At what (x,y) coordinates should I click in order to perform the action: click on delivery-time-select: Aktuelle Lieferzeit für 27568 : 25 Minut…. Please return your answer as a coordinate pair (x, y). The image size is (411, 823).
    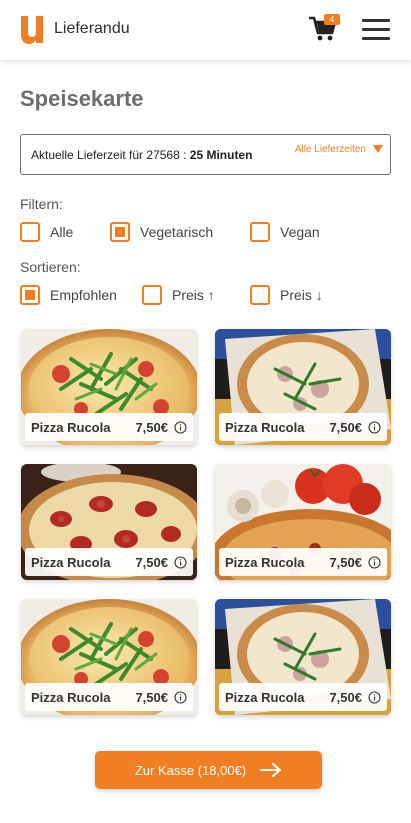
    Looking at the image, I should click on (205, 154).